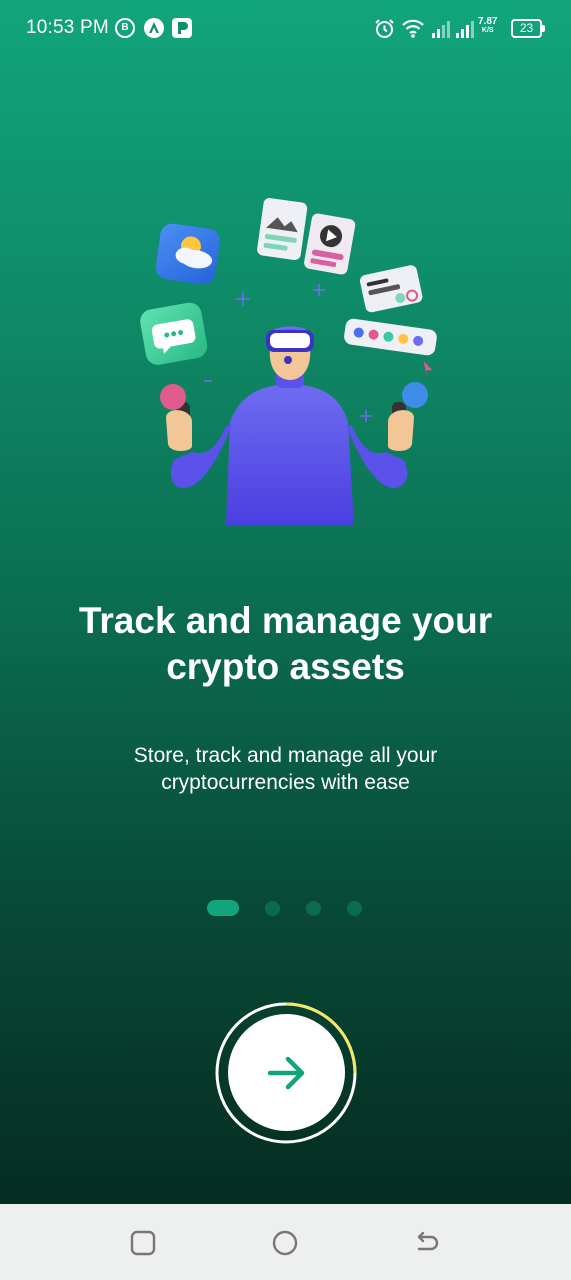  I want to click on alarm-icon, so click(384, 28).